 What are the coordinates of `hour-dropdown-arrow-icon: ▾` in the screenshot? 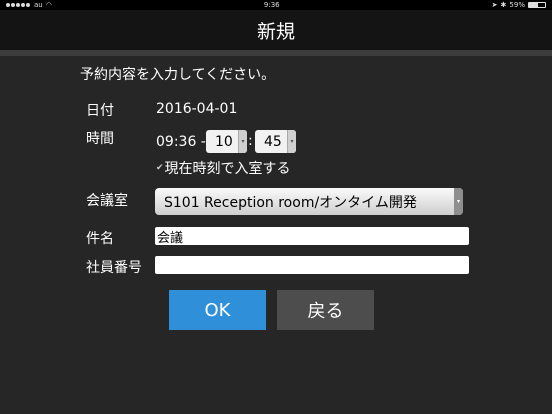 It's located at (242, 141).